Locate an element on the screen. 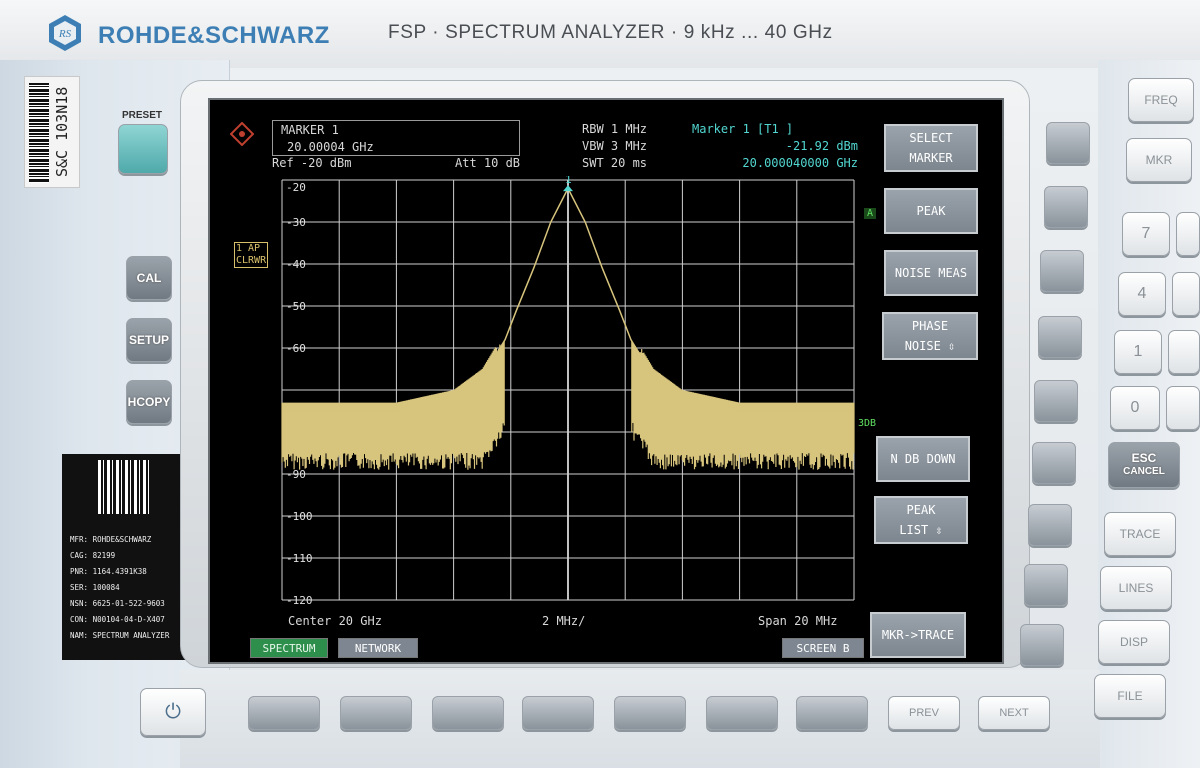  tab-screen-b: SCREEN B is located at coordinates (823, 648).